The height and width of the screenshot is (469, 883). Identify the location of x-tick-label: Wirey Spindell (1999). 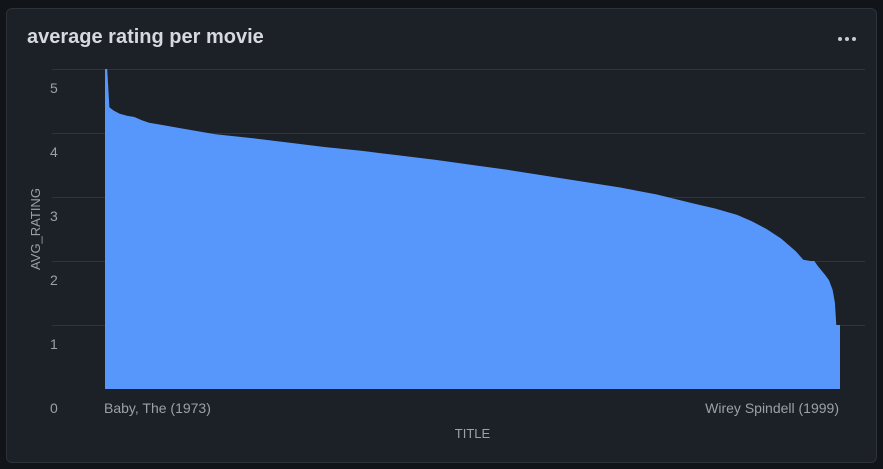
(772, 408).